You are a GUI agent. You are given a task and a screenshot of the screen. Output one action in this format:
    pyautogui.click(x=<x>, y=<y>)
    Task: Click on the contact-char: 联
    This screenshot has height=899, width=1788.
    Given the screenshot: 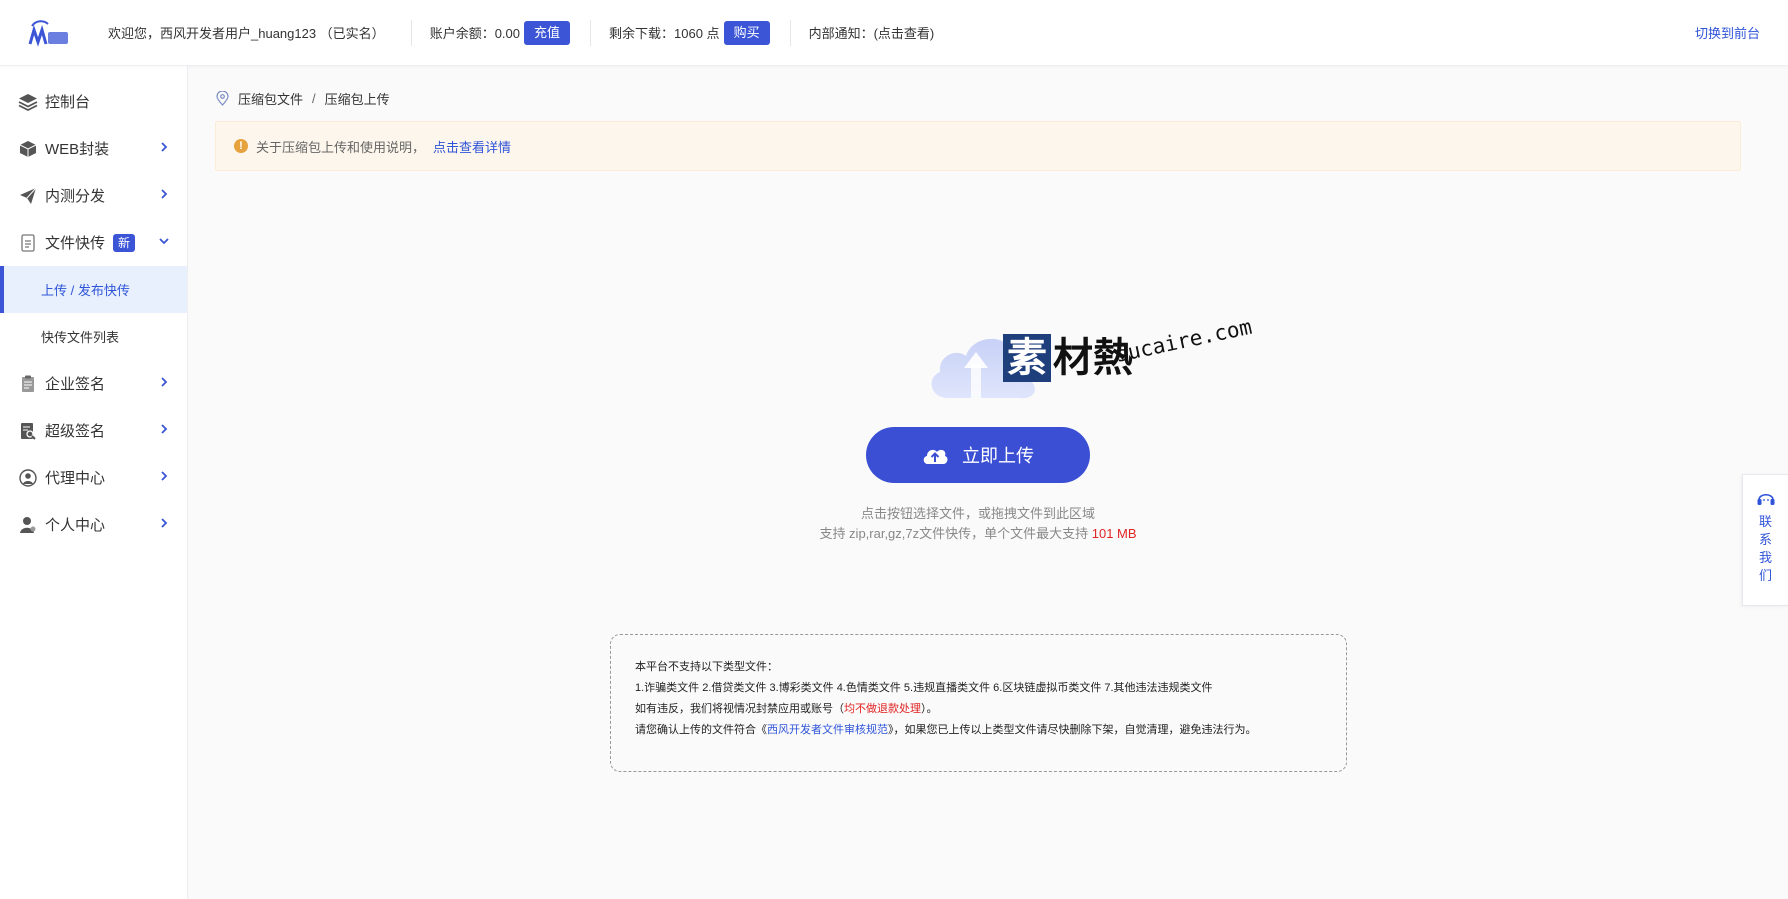 What is the action you would take?
    pyautogui.click(x=1765, y=521)
    